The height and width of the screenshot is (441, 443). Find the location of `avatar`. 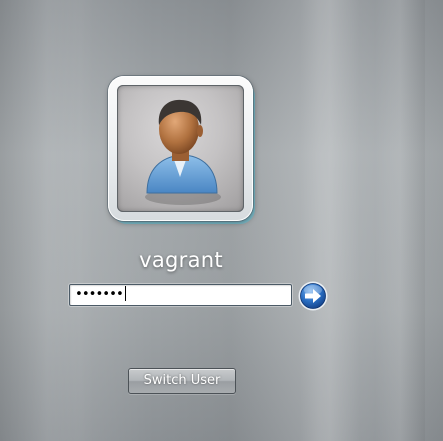

avatar is located at coordinates (180, 148).